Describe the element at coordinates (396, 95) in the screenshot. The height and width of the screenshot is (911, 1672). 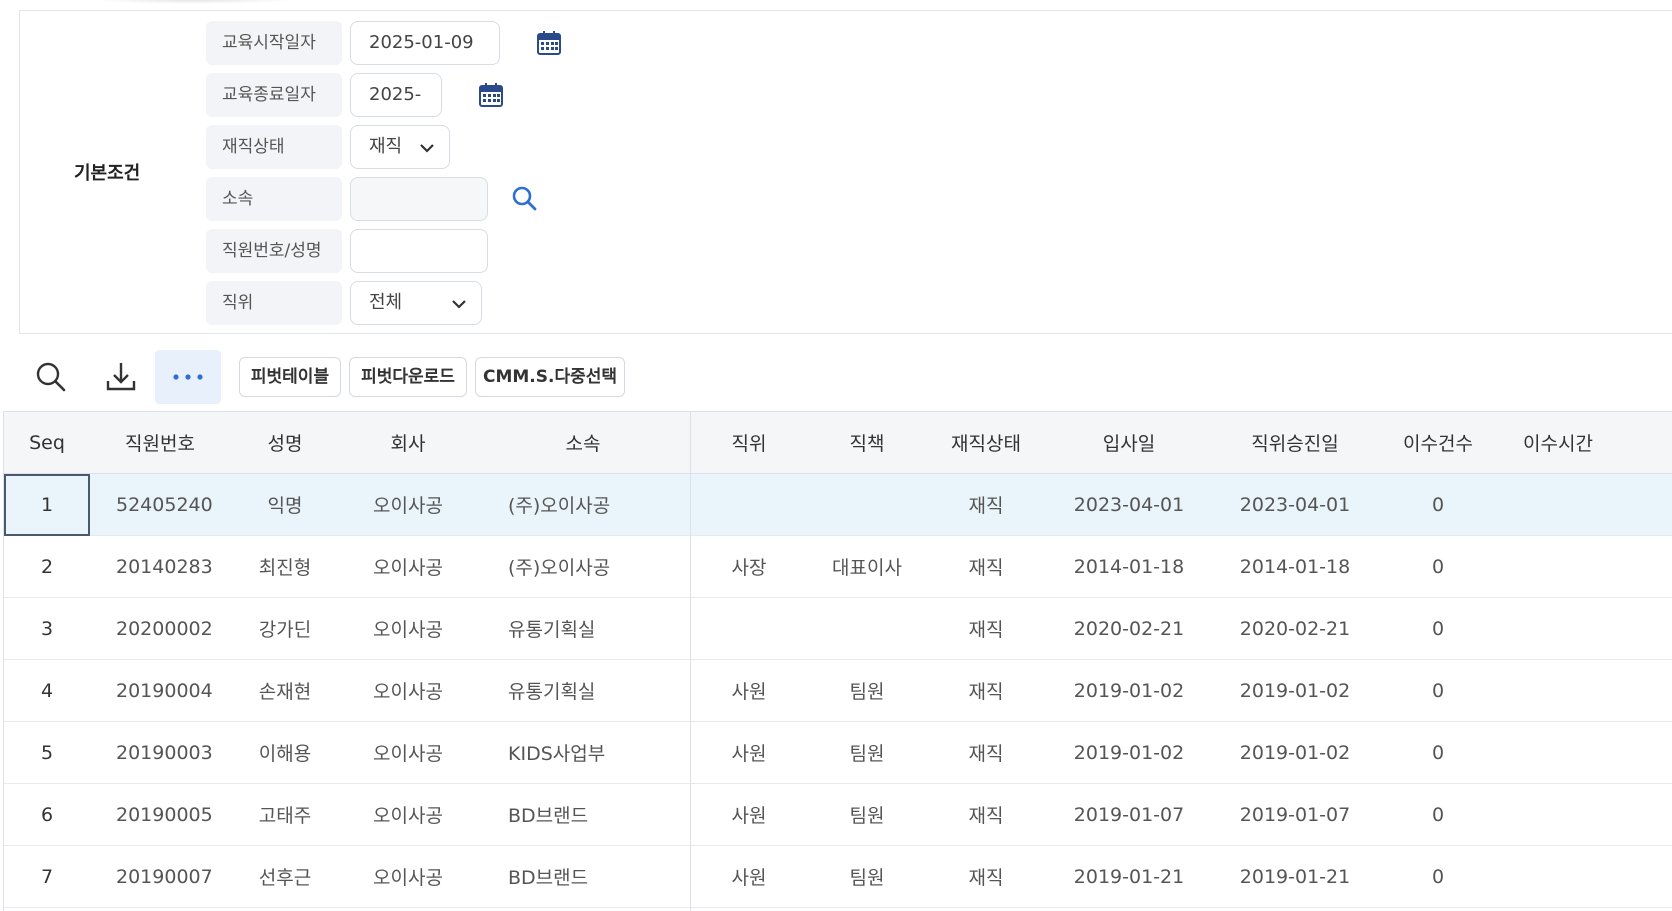
I see `end-date-input: 2025-` at that location.